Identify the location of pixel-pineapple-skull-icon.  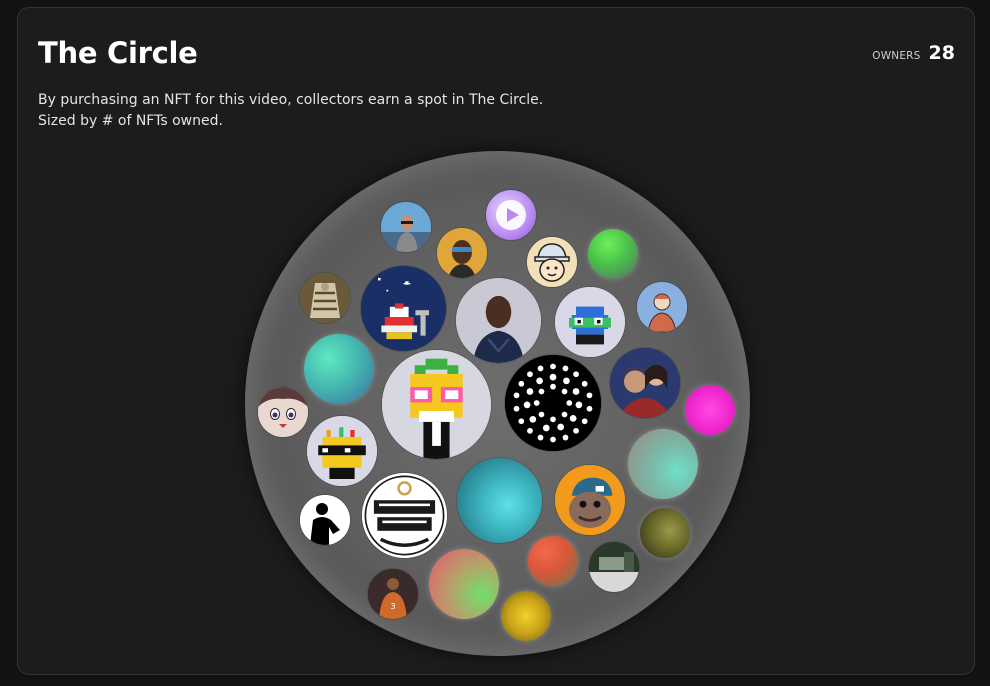
(436, 404).